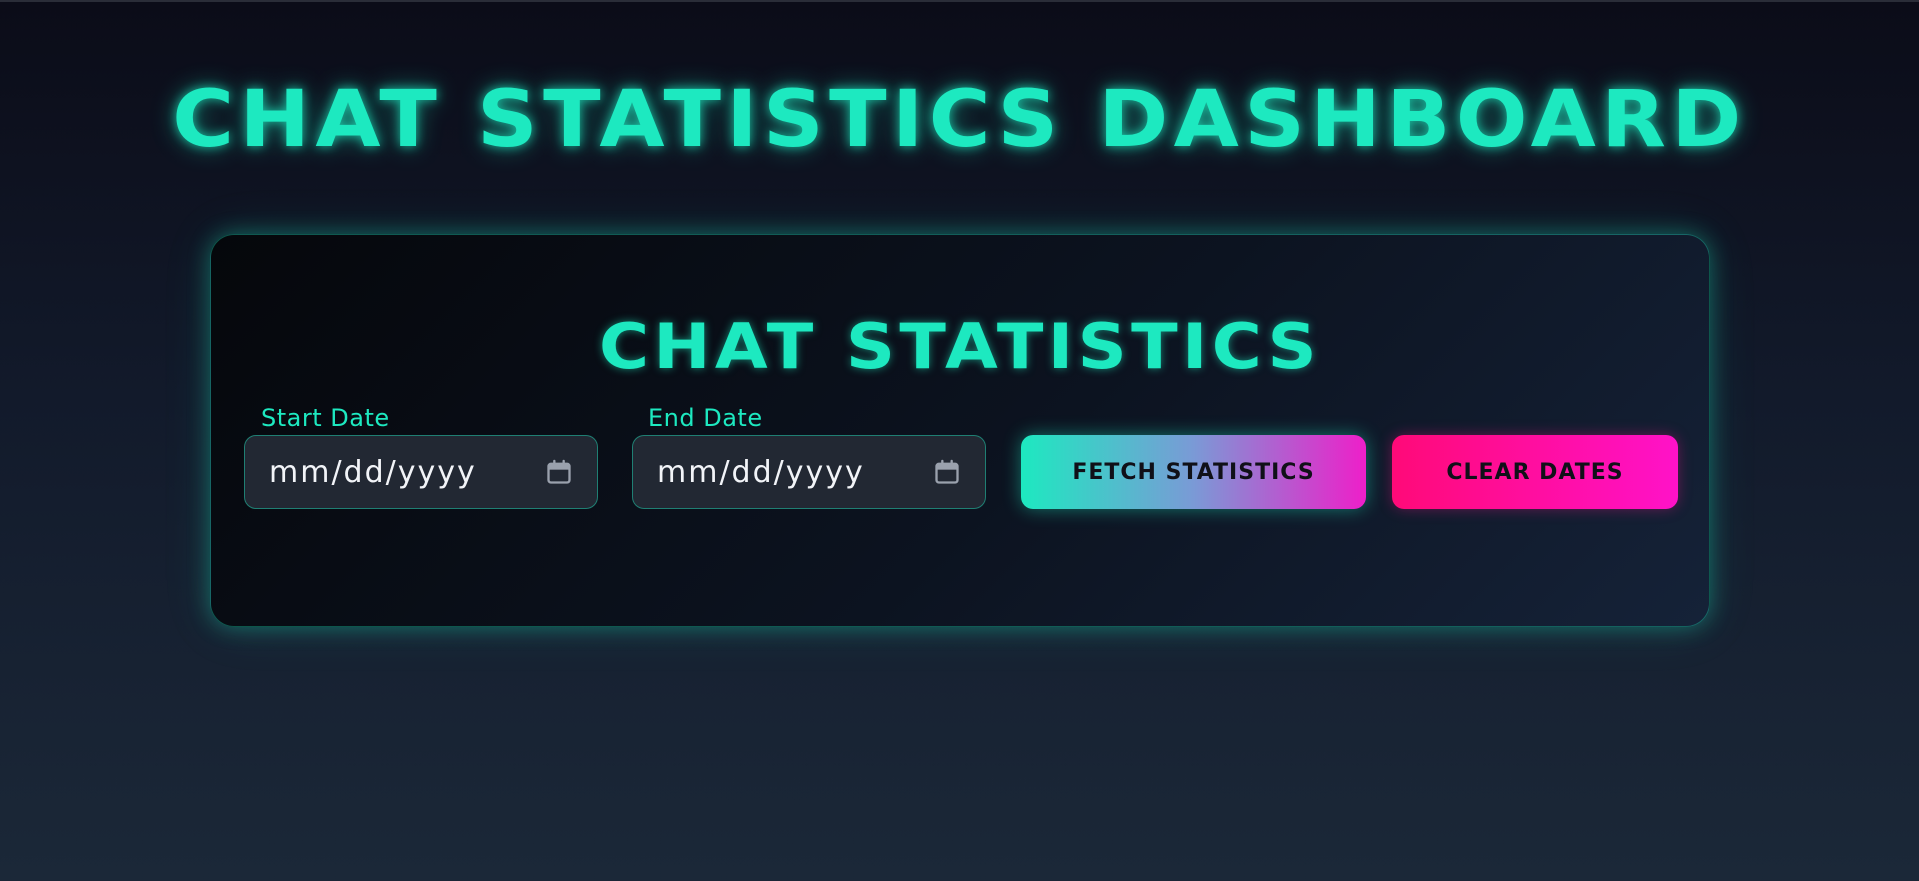  I want to click on fetch-statistics-button: FETCH STATISTICS, so click(1193, 472).